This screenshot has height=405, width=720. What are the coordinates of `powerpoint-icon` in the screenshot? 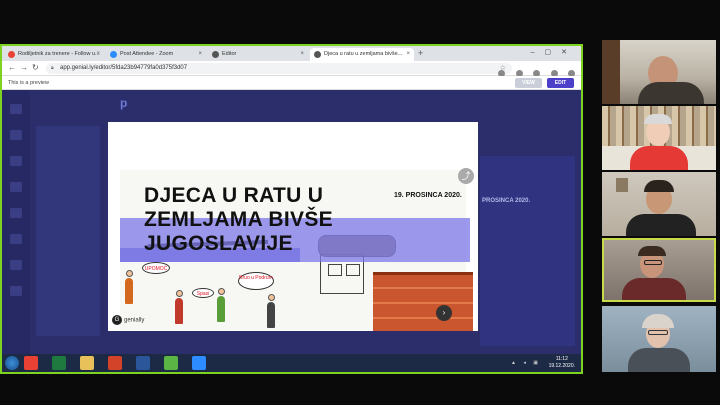 It's located at (115, 363).